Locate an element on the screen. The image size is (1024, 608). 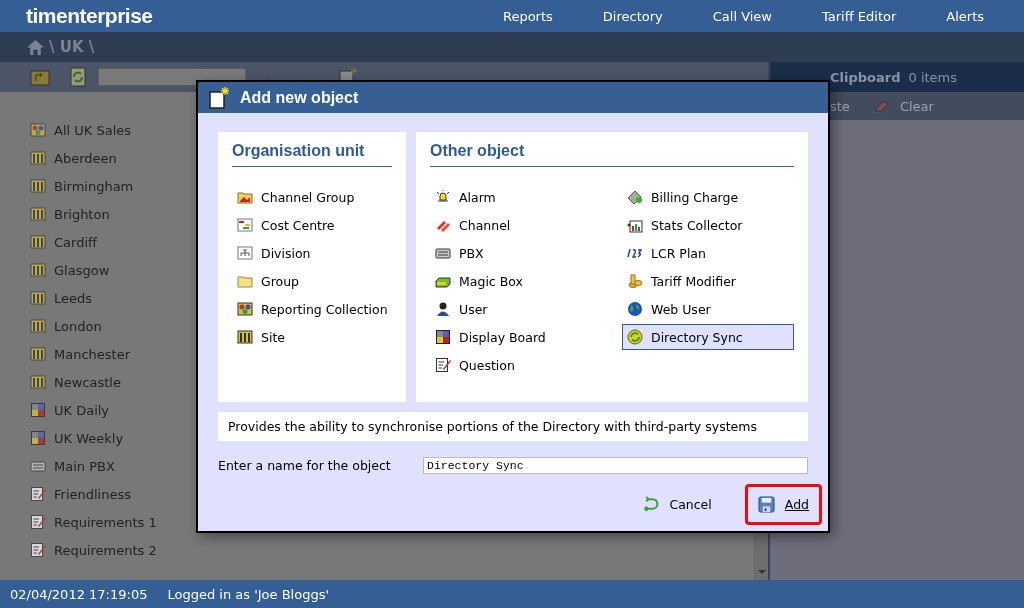
name-label: Enter a name for the object is located at coordinates (305, 465).